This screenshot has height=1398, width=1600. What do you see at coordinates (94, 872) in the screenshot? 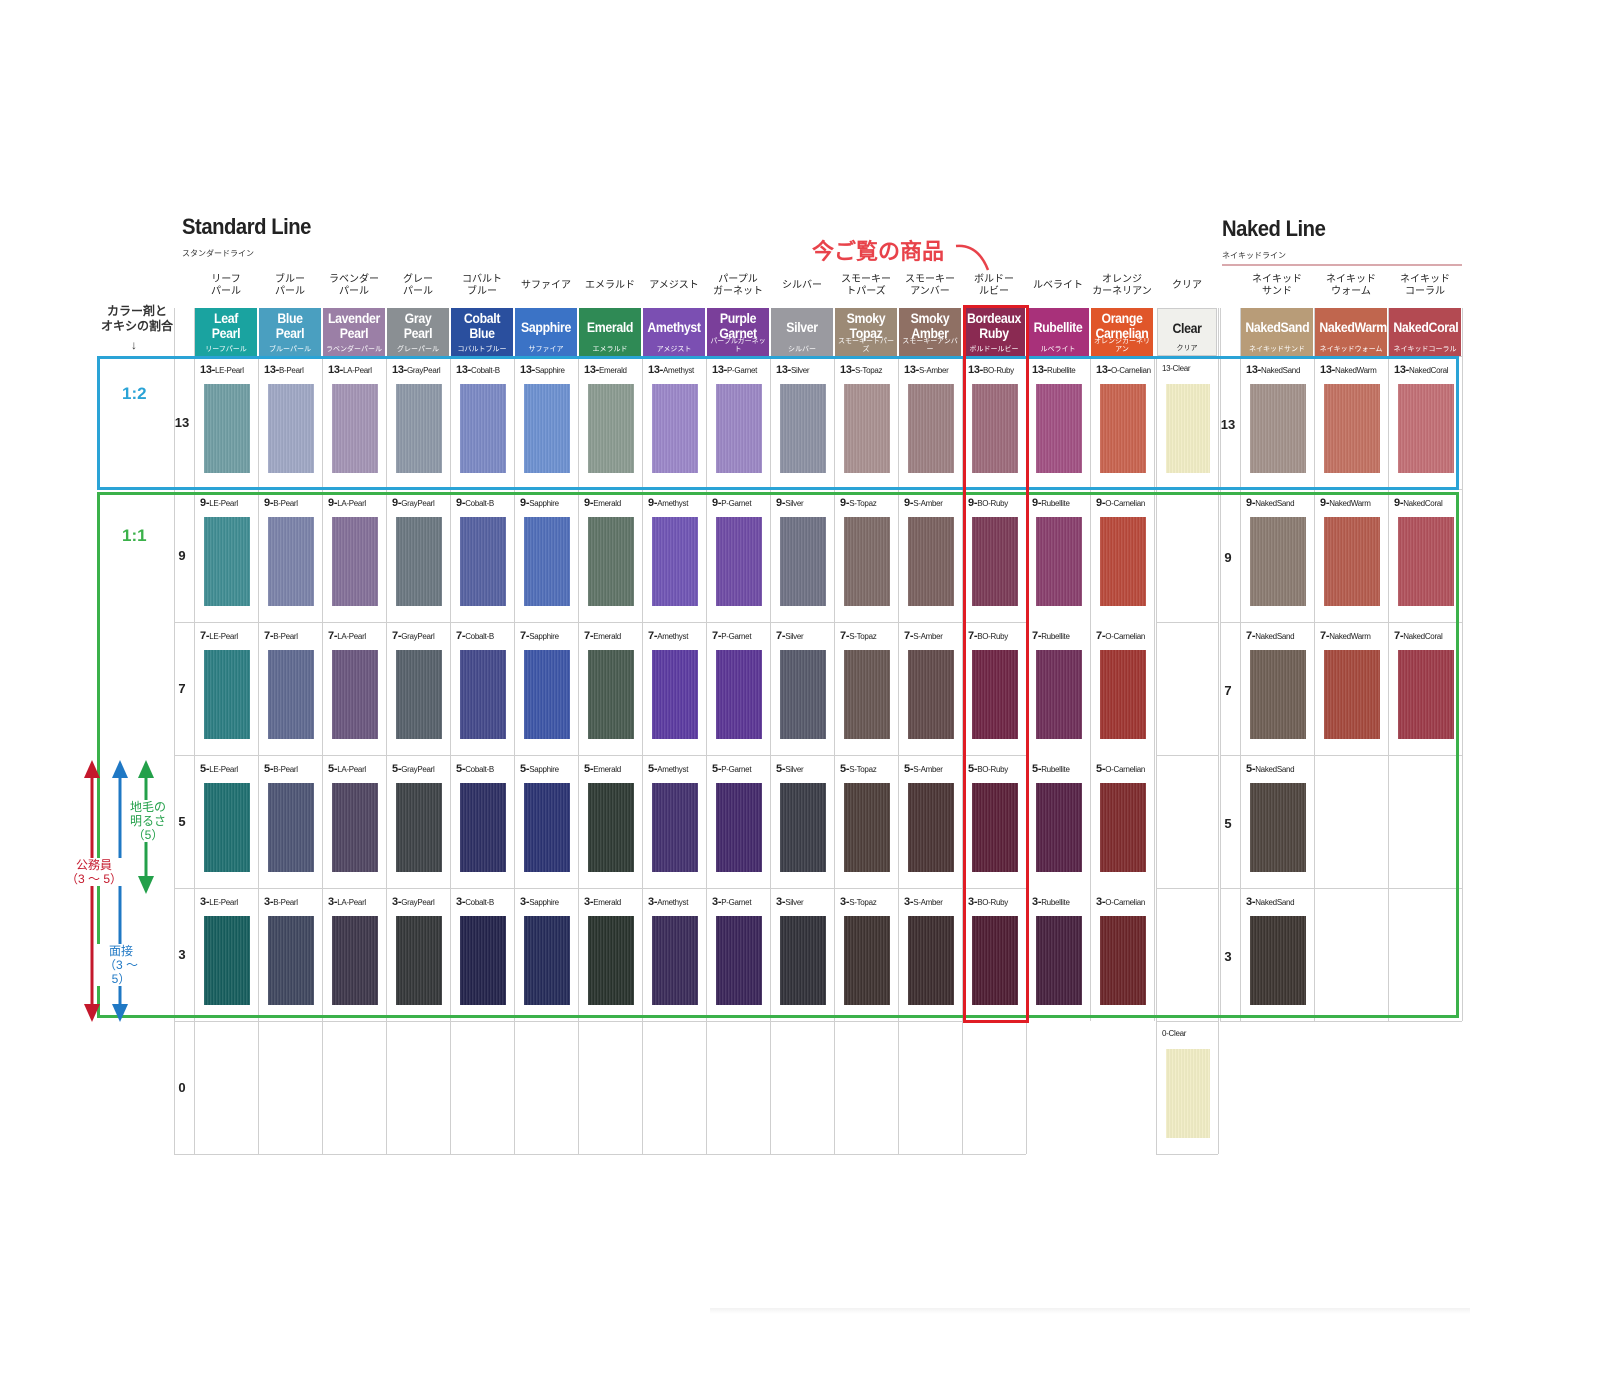
I see `civil-servant-range-label: 公務員 （3 ～ 5）` at bounding box center [94, 872].